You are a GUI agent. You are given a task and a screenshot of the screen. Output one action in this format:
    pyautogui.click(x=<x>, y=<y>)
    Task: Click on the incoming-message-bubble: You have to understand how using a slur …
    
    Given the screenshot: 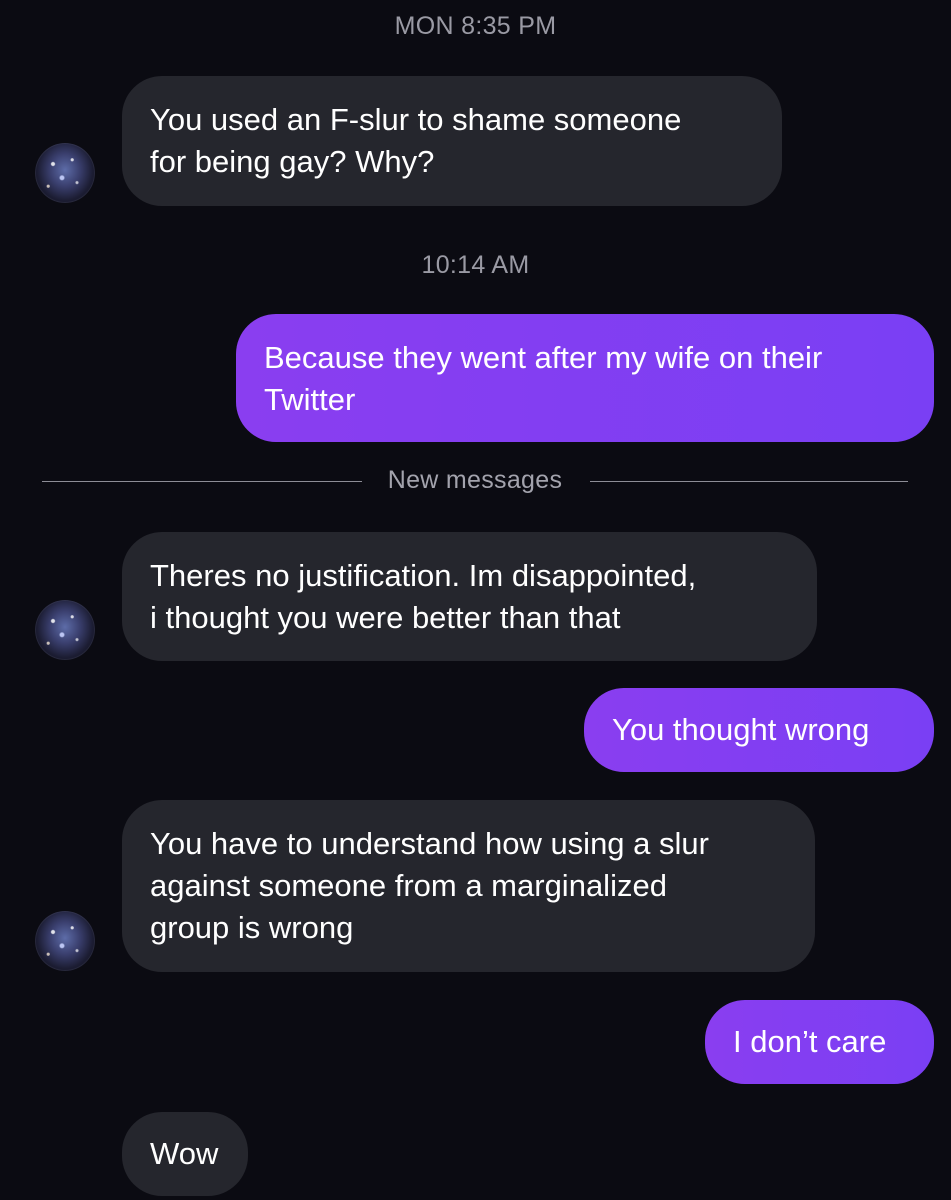 What is the action you would take?
    pyautogui.click(x=468, y=886)
    